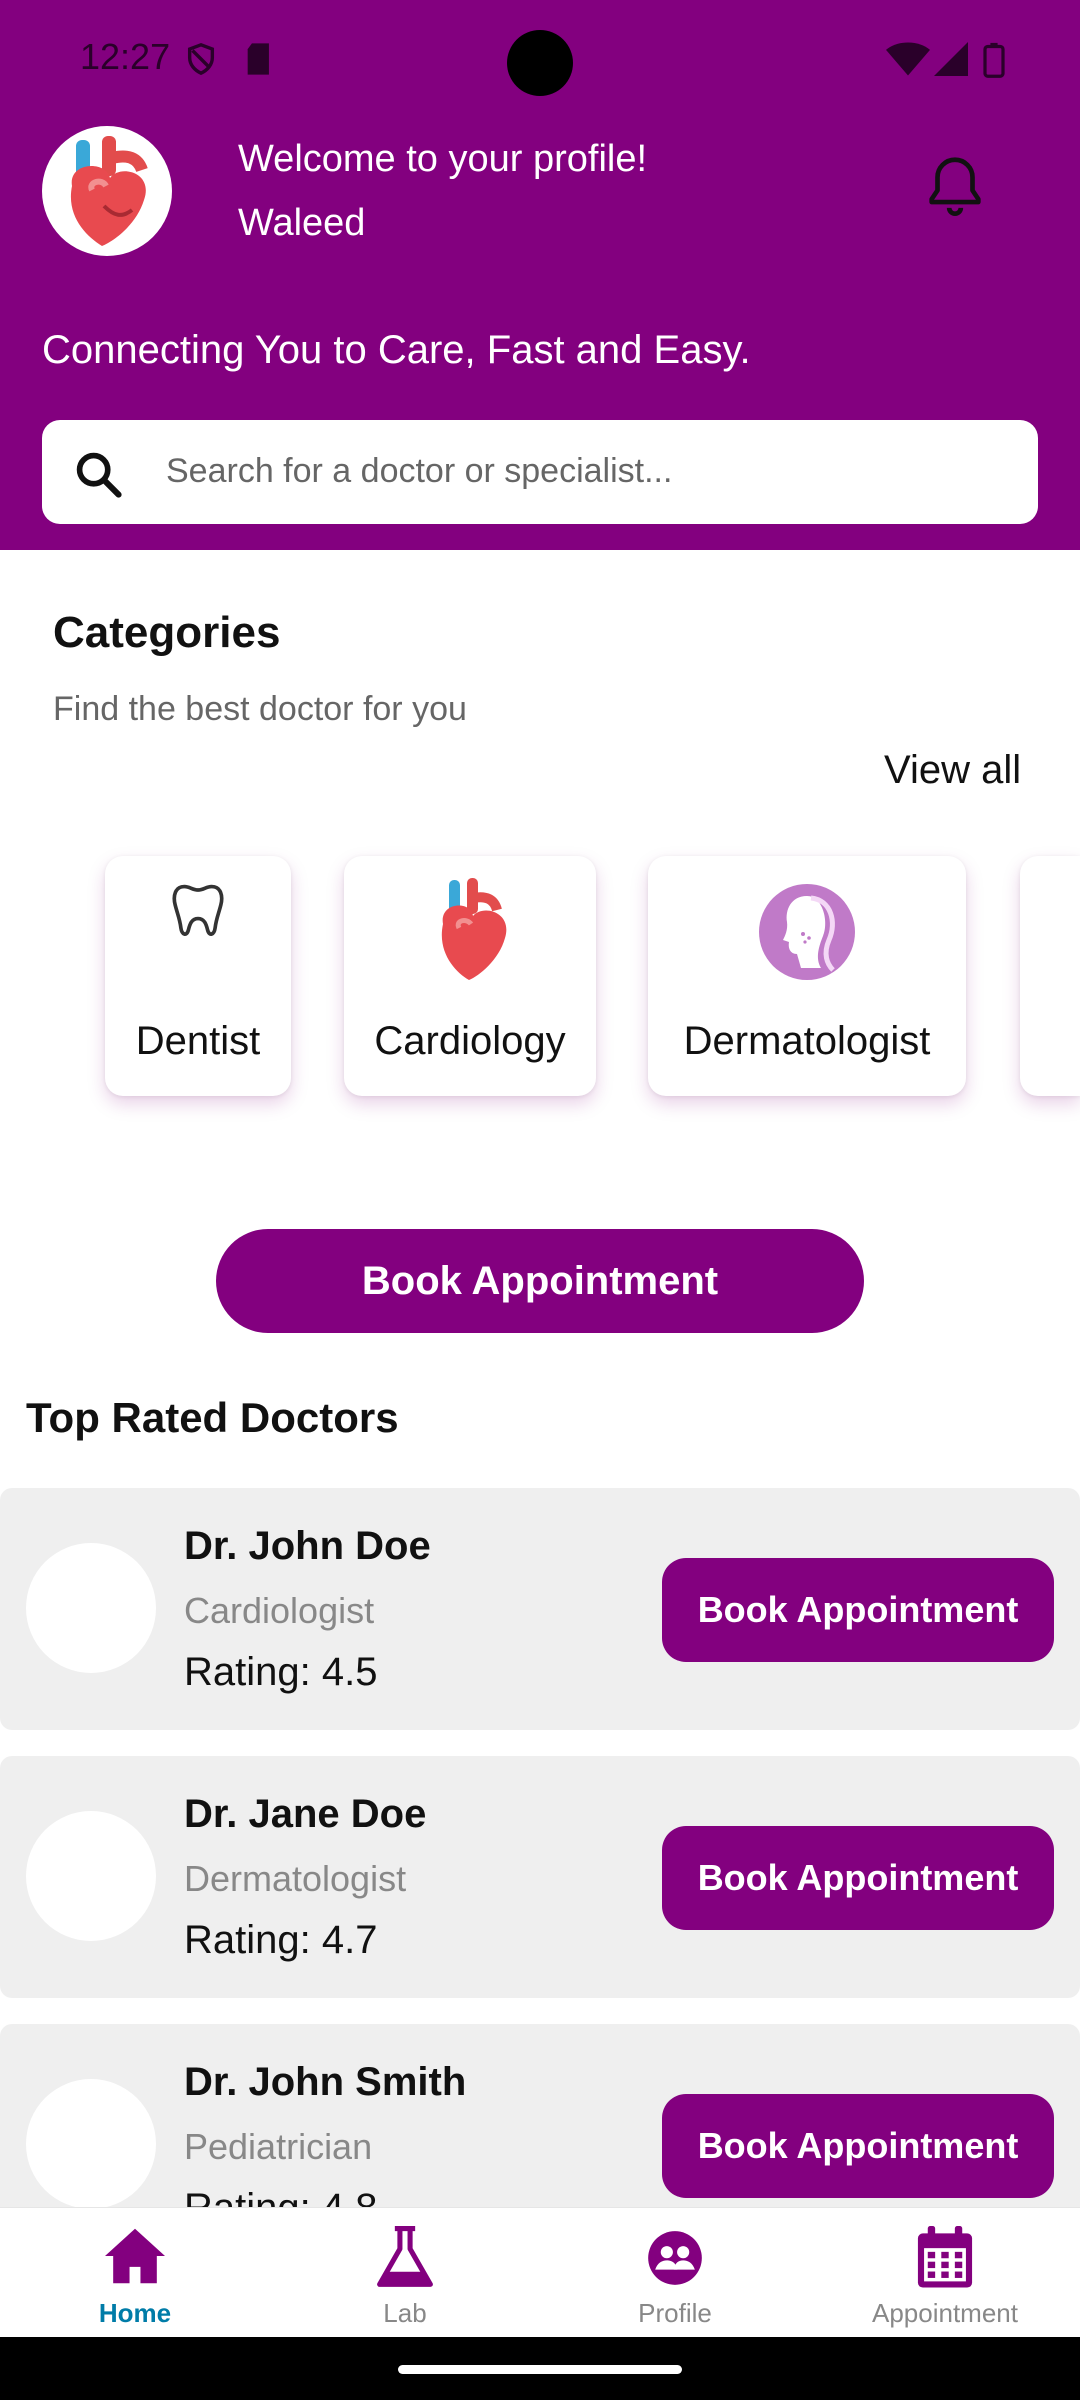 The height and width of the screenshot is (2400, 1080). Describe the element at coordinates (279, 1610) in the screenshot. I see `doctor-specialty: Cardiologist` at that location.